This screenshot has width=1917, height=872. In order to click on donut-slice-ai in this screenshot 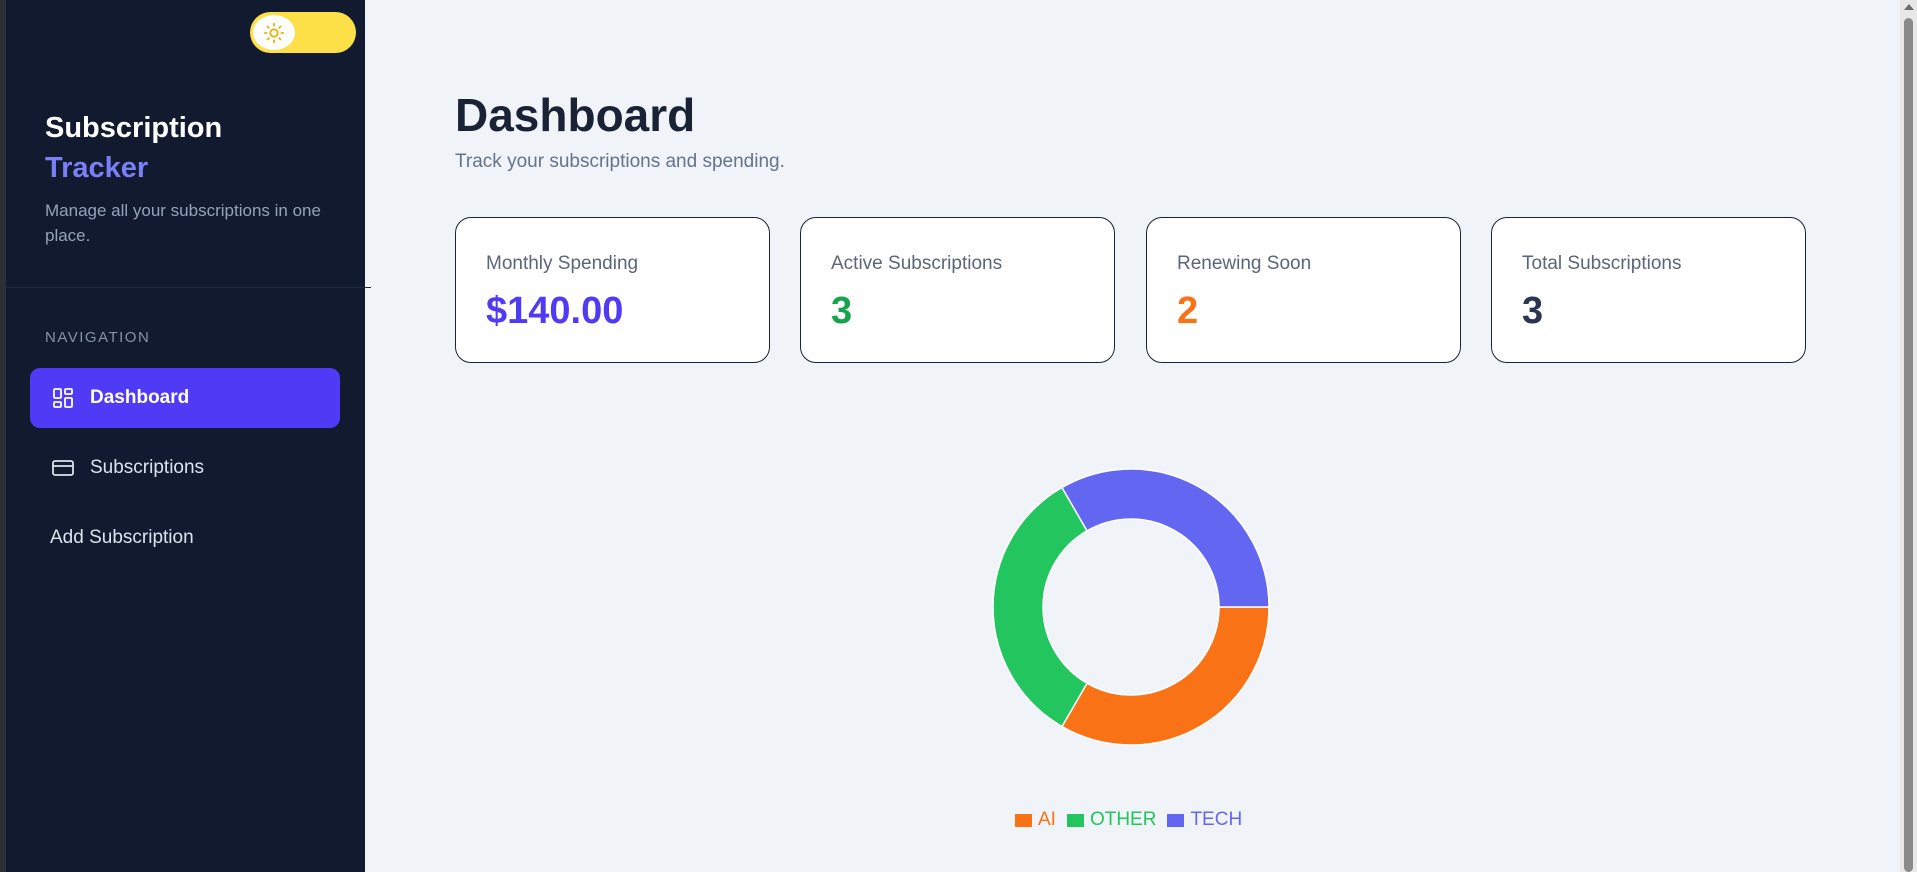, I will do `click(1165, 676)`.